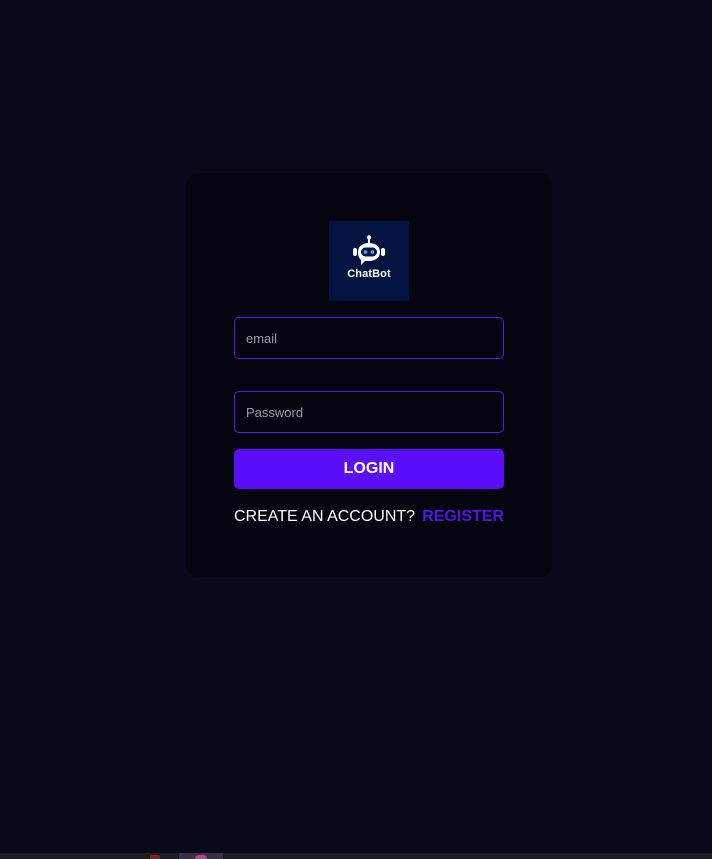 The height and width of the screenshot is (859, 712). Describe the element at coordinates (356, 856) in the screenshot. I see `taskbar` at that location.